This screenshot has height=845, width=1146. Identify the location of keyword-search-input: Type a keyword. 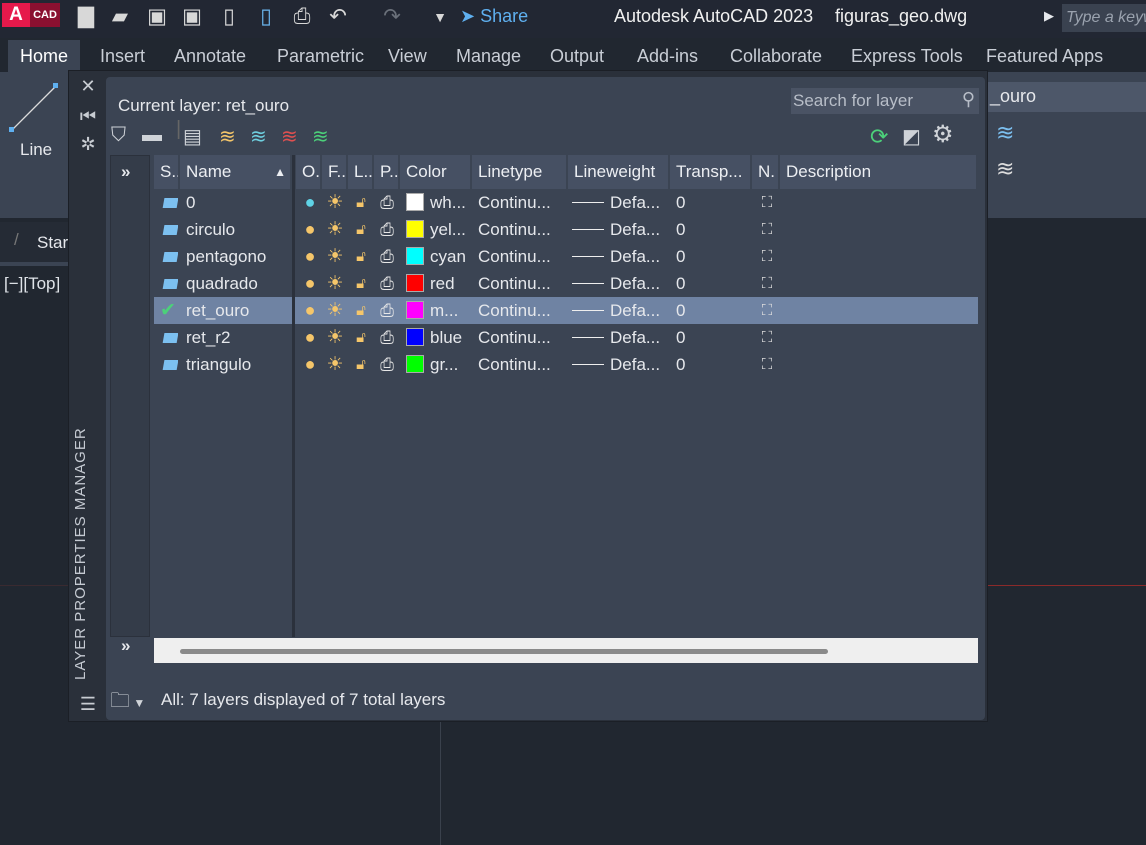
(1104, 18).